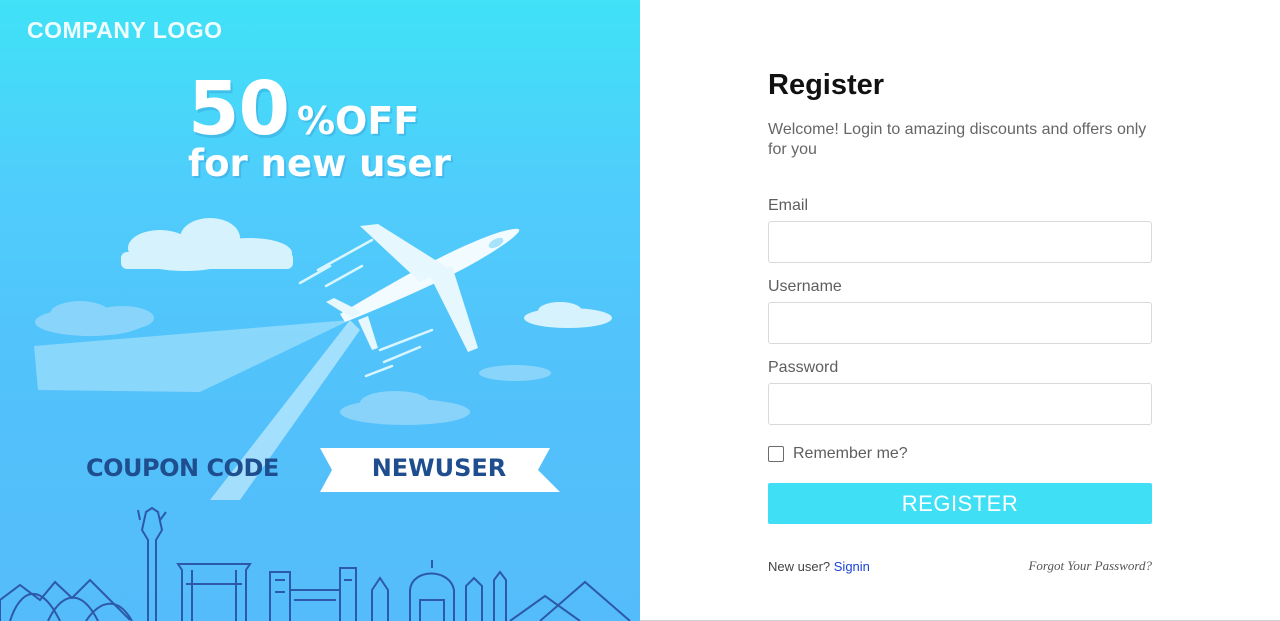 The height and width of the screenshot is (621, 1280). What do you see at coordinates (960, 404) in the screenshot?
I see `password-field` at bounding box center [960, 404].